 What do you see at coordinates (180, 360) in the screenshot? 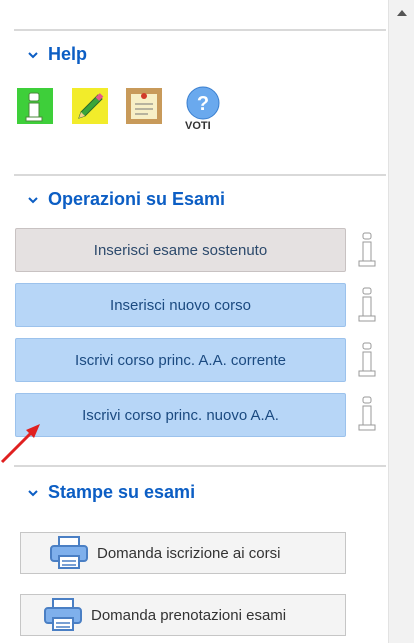
I see `iscrivi-corso-corrente-button: Iscrivi corso princ. A.A. corrente` at bounding box center [180, 360].